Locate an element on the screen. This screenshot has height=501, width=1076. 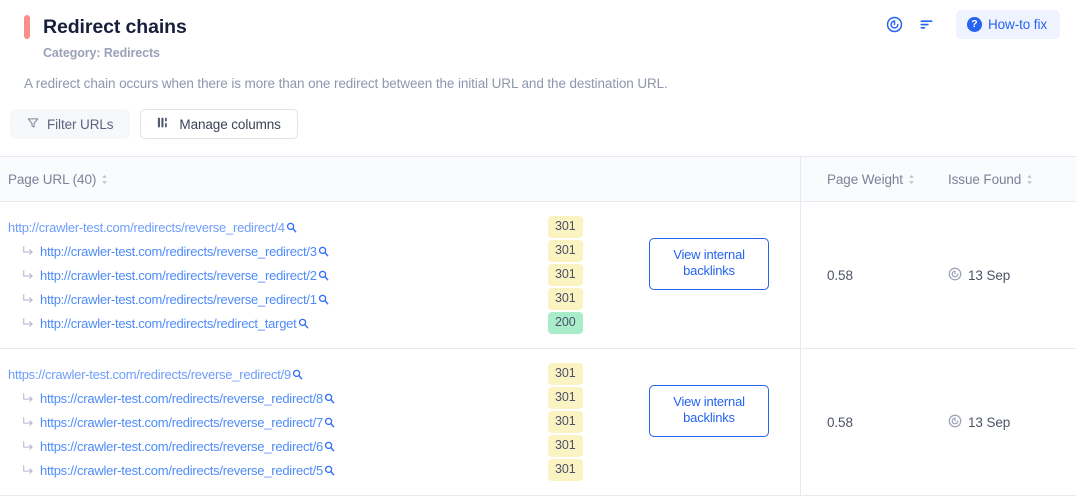
how-to-fix-label: How-to fix is located at coordinates (1017, 24).